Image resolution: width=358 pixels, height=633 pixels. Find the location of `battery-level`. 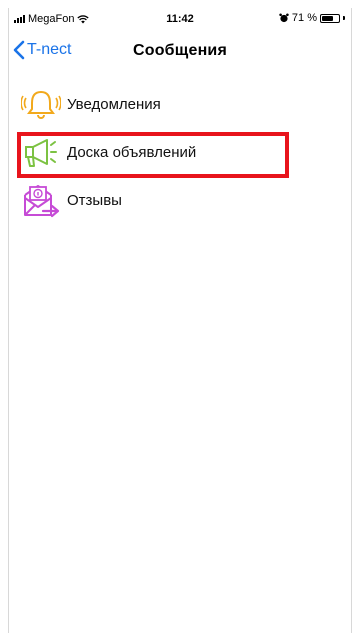

battery-level is located at coordinates (327, 18).